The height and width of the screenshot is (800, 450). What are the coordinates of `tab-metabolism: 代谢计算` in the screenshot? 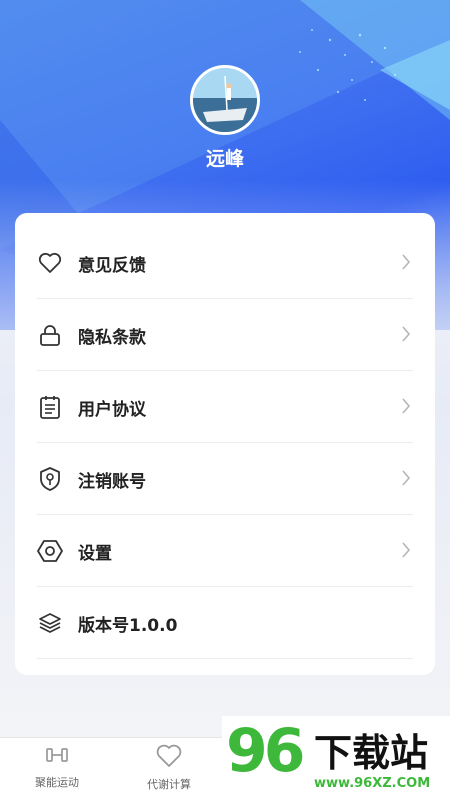 It's located at (169, 768).